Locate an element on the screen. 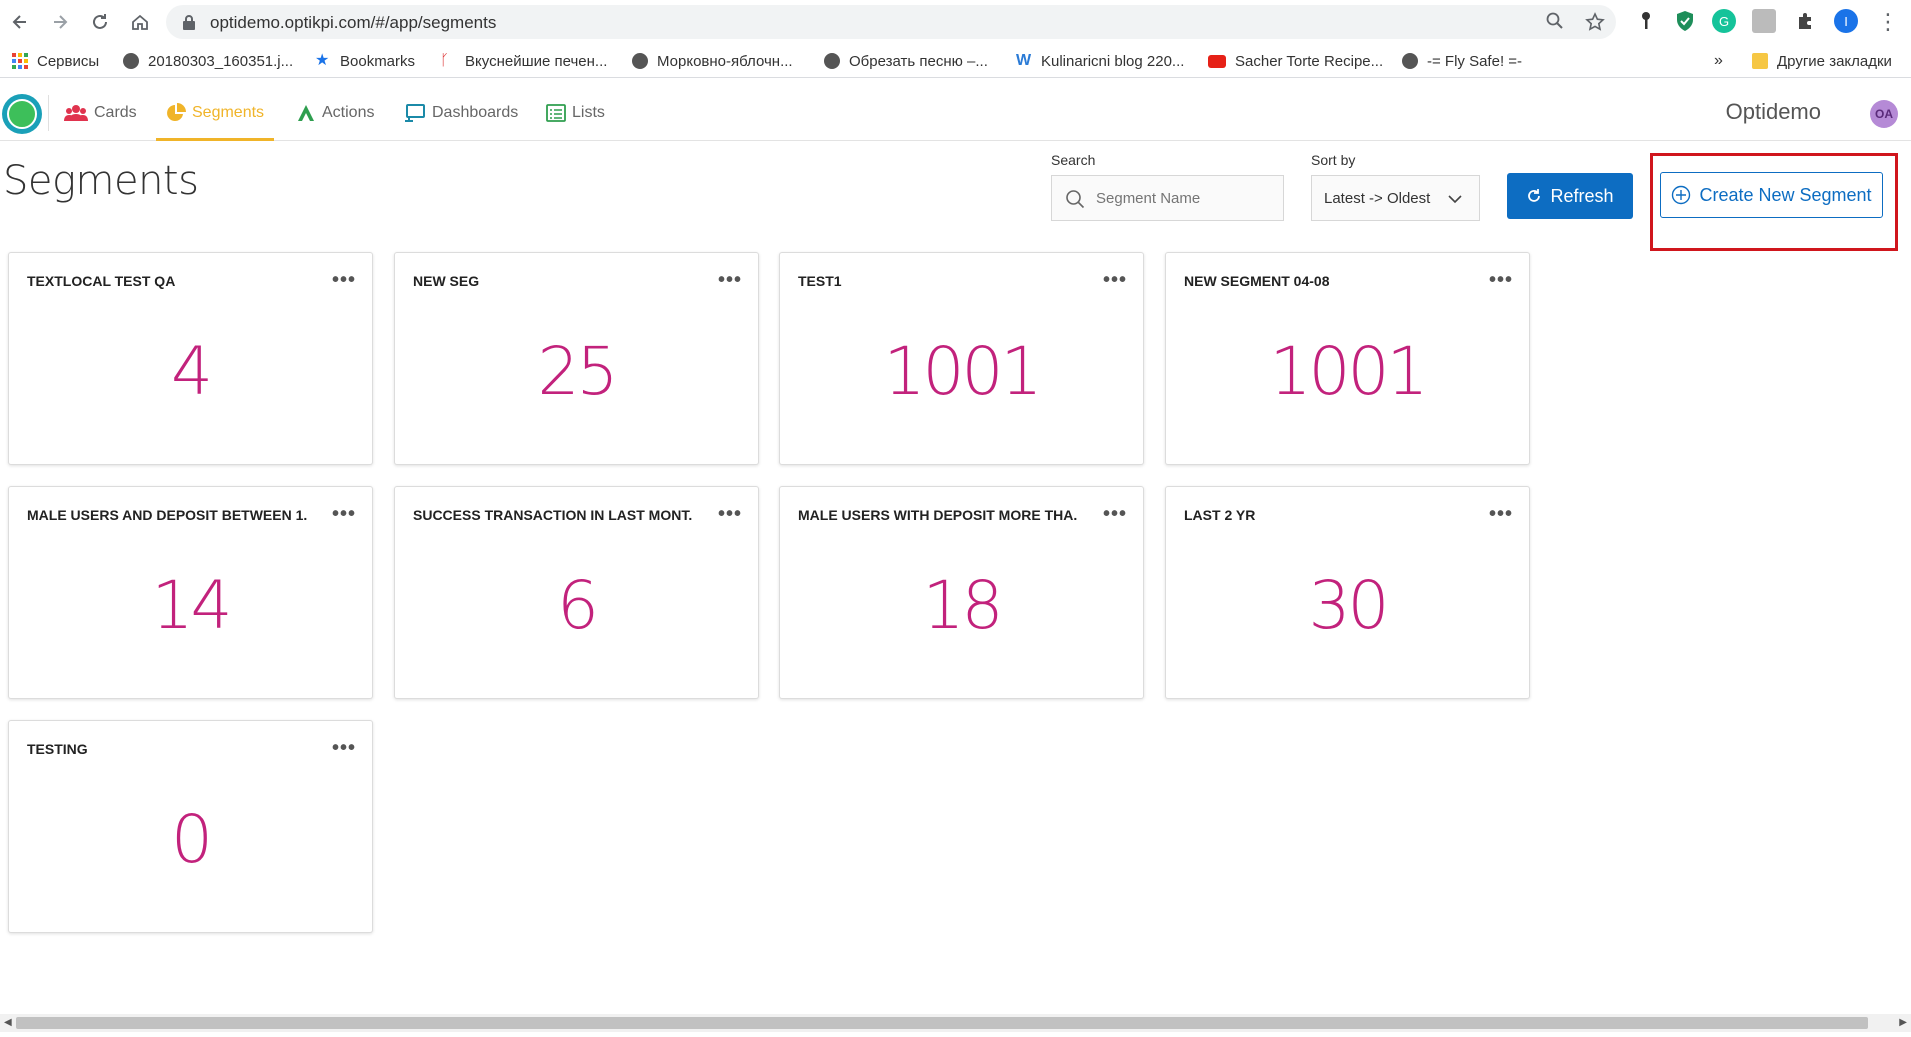 The width and height of the screenshot is (1911, 1037). grammarly-icon: G is located at coordinates (1724, 21).